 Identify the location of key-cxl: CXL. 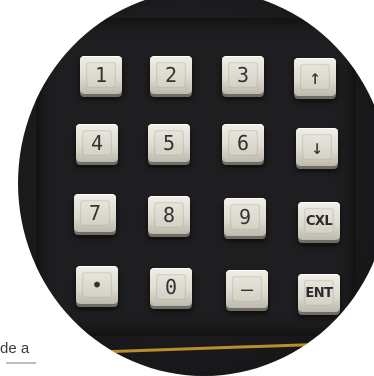
(319, 221).